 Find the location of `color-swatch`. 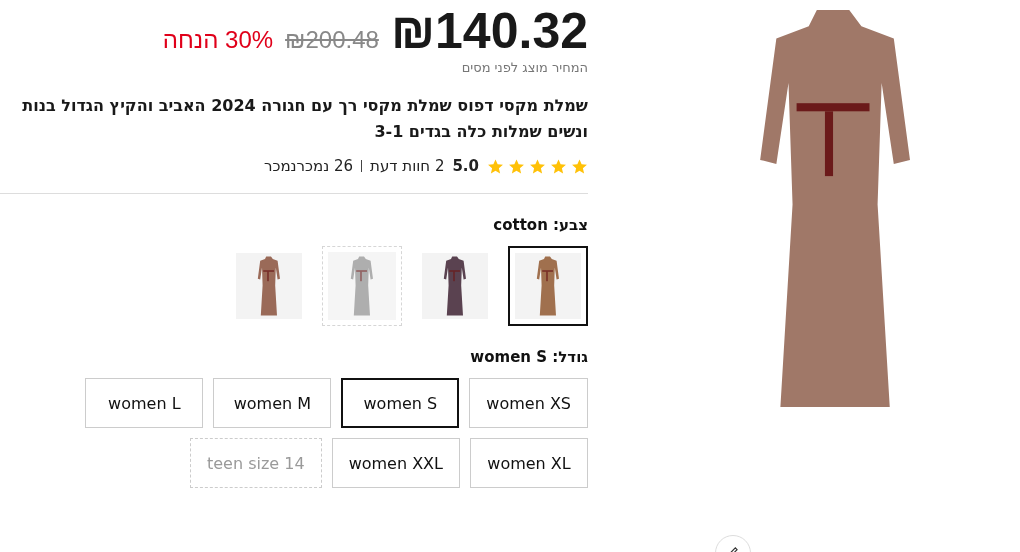

color-swatch is located at coordinates (548, 286).